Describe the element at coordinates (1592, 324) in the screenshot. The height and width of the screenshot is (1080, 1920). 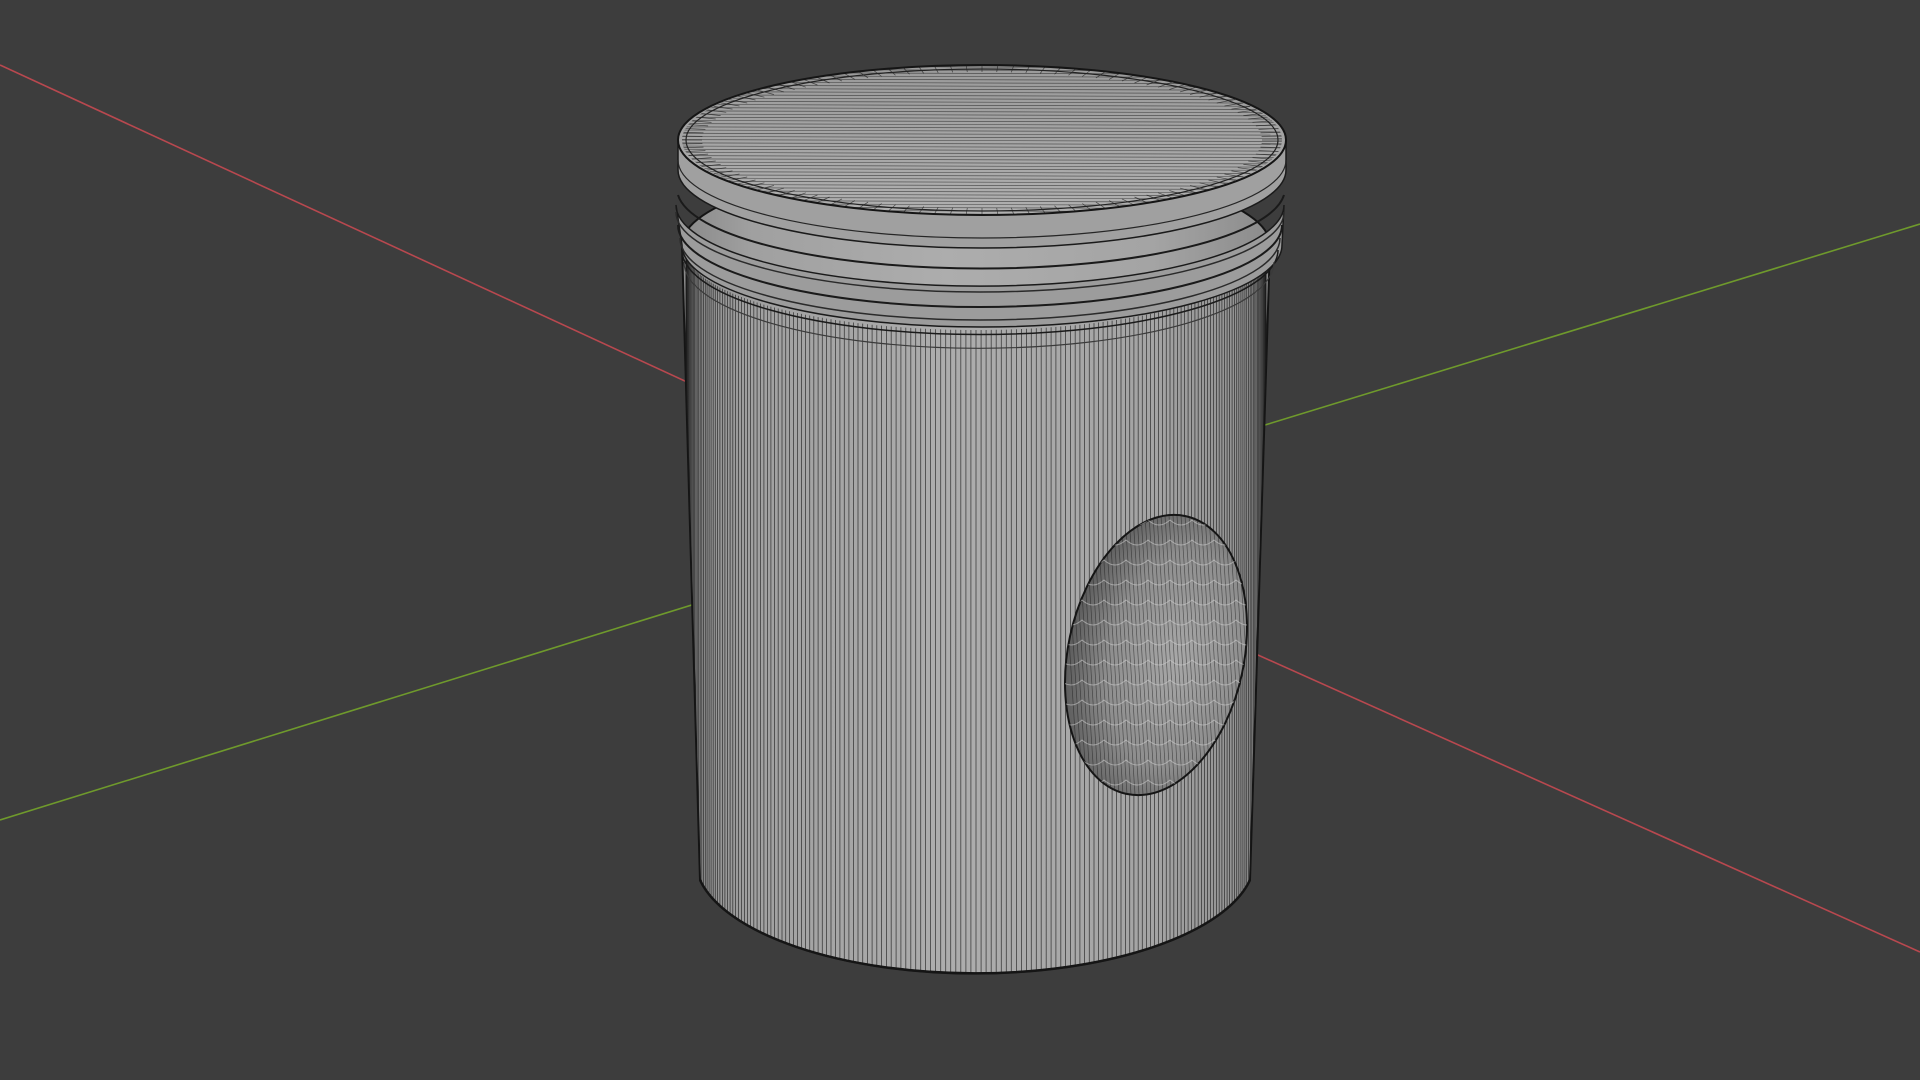
I see `y-axis-line-back` at that location.